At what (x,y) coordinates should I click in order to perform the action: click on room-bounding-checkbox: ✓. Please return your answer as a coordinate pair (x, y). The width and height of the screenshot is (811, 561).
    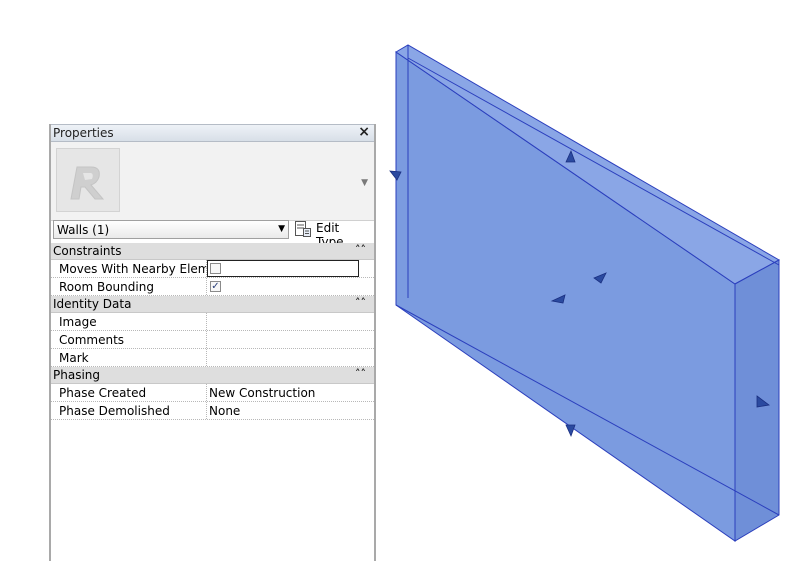
    Looking at the image, I should click on (215, 286).